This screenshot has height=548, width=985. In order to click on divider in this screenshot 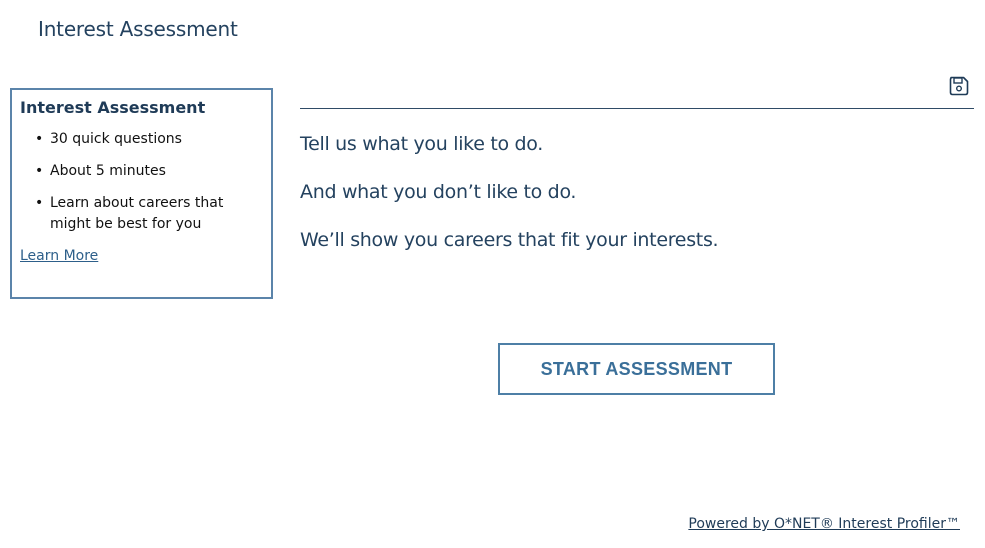, I will do `click(637, 108)`.